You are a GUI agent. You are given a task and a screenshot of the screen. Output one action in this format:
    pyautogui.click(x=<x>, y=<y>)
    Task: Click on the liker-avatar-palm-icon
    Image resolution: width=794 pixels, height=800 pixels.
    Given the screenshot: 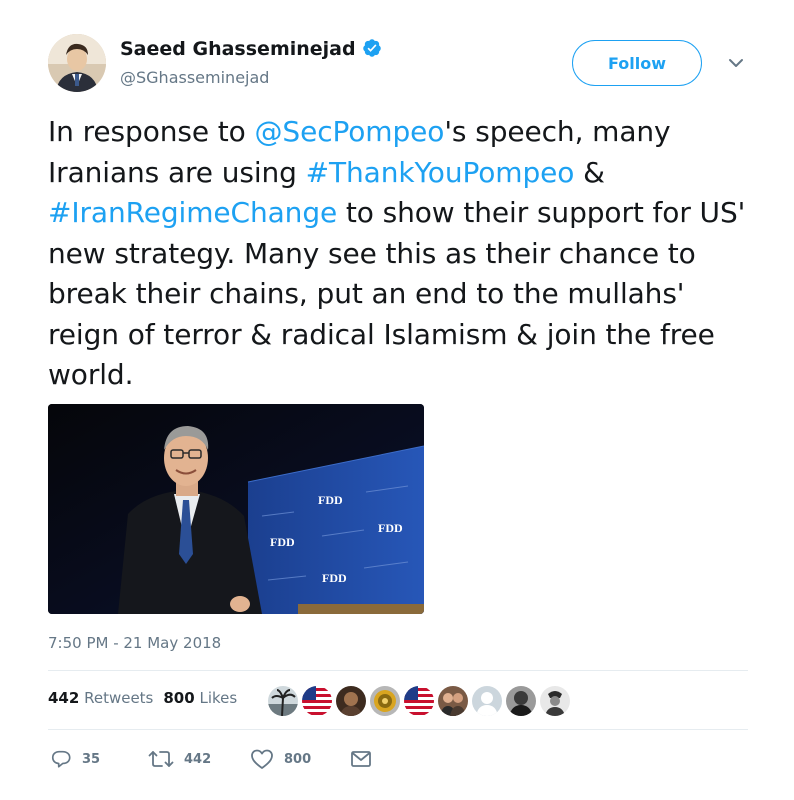 What is the action you would take?
    pyautogui.click(x=283, y=701)
    